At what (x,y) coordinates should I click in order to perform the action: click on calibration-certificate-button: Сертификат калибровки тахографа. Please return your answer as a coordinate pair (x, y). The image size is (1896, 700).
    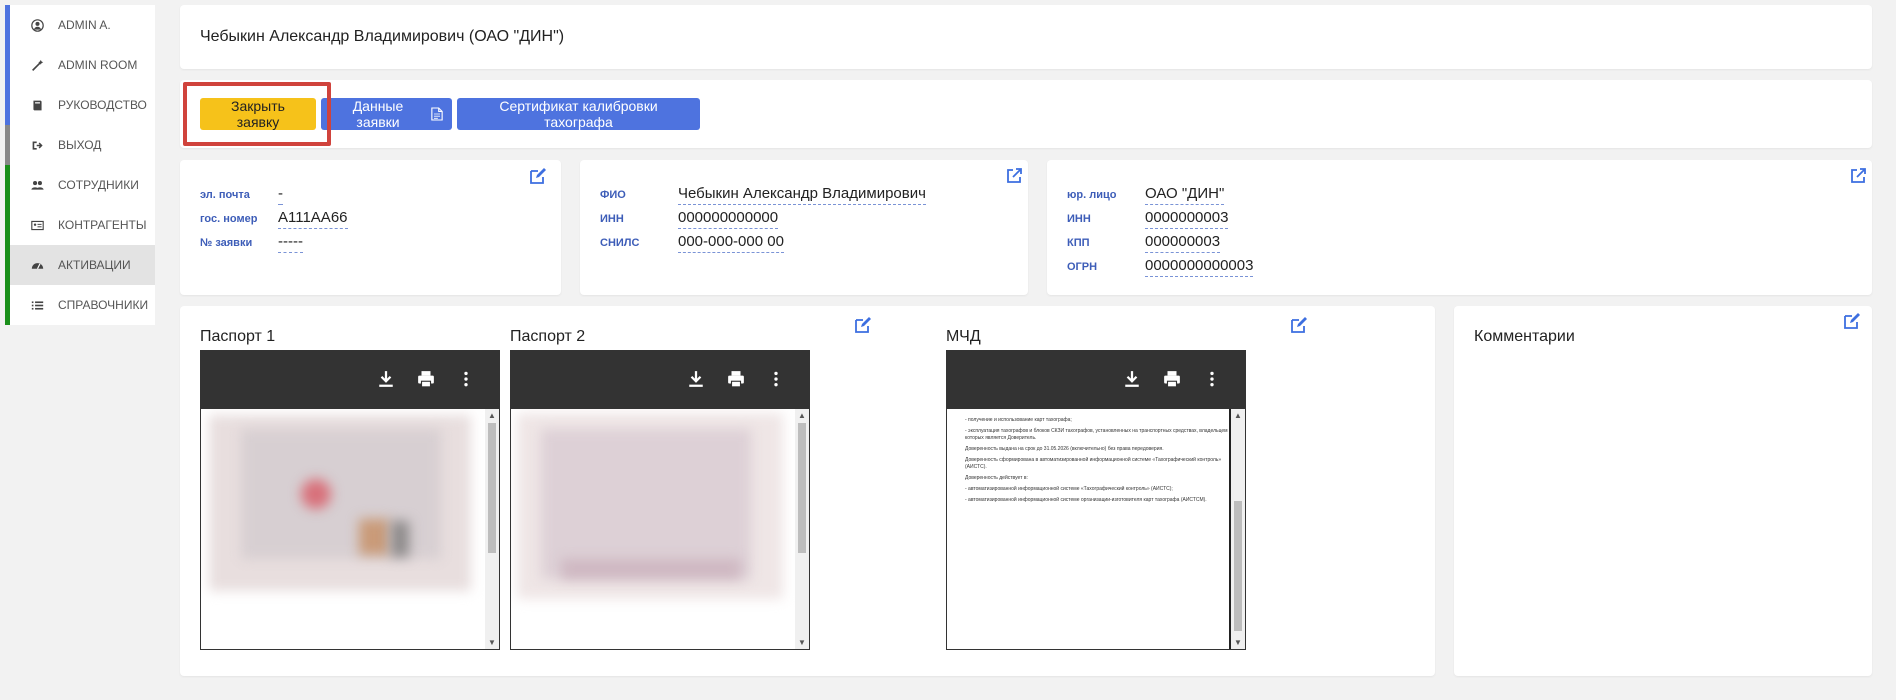
    Looking at the image, I should click on (578, 114).